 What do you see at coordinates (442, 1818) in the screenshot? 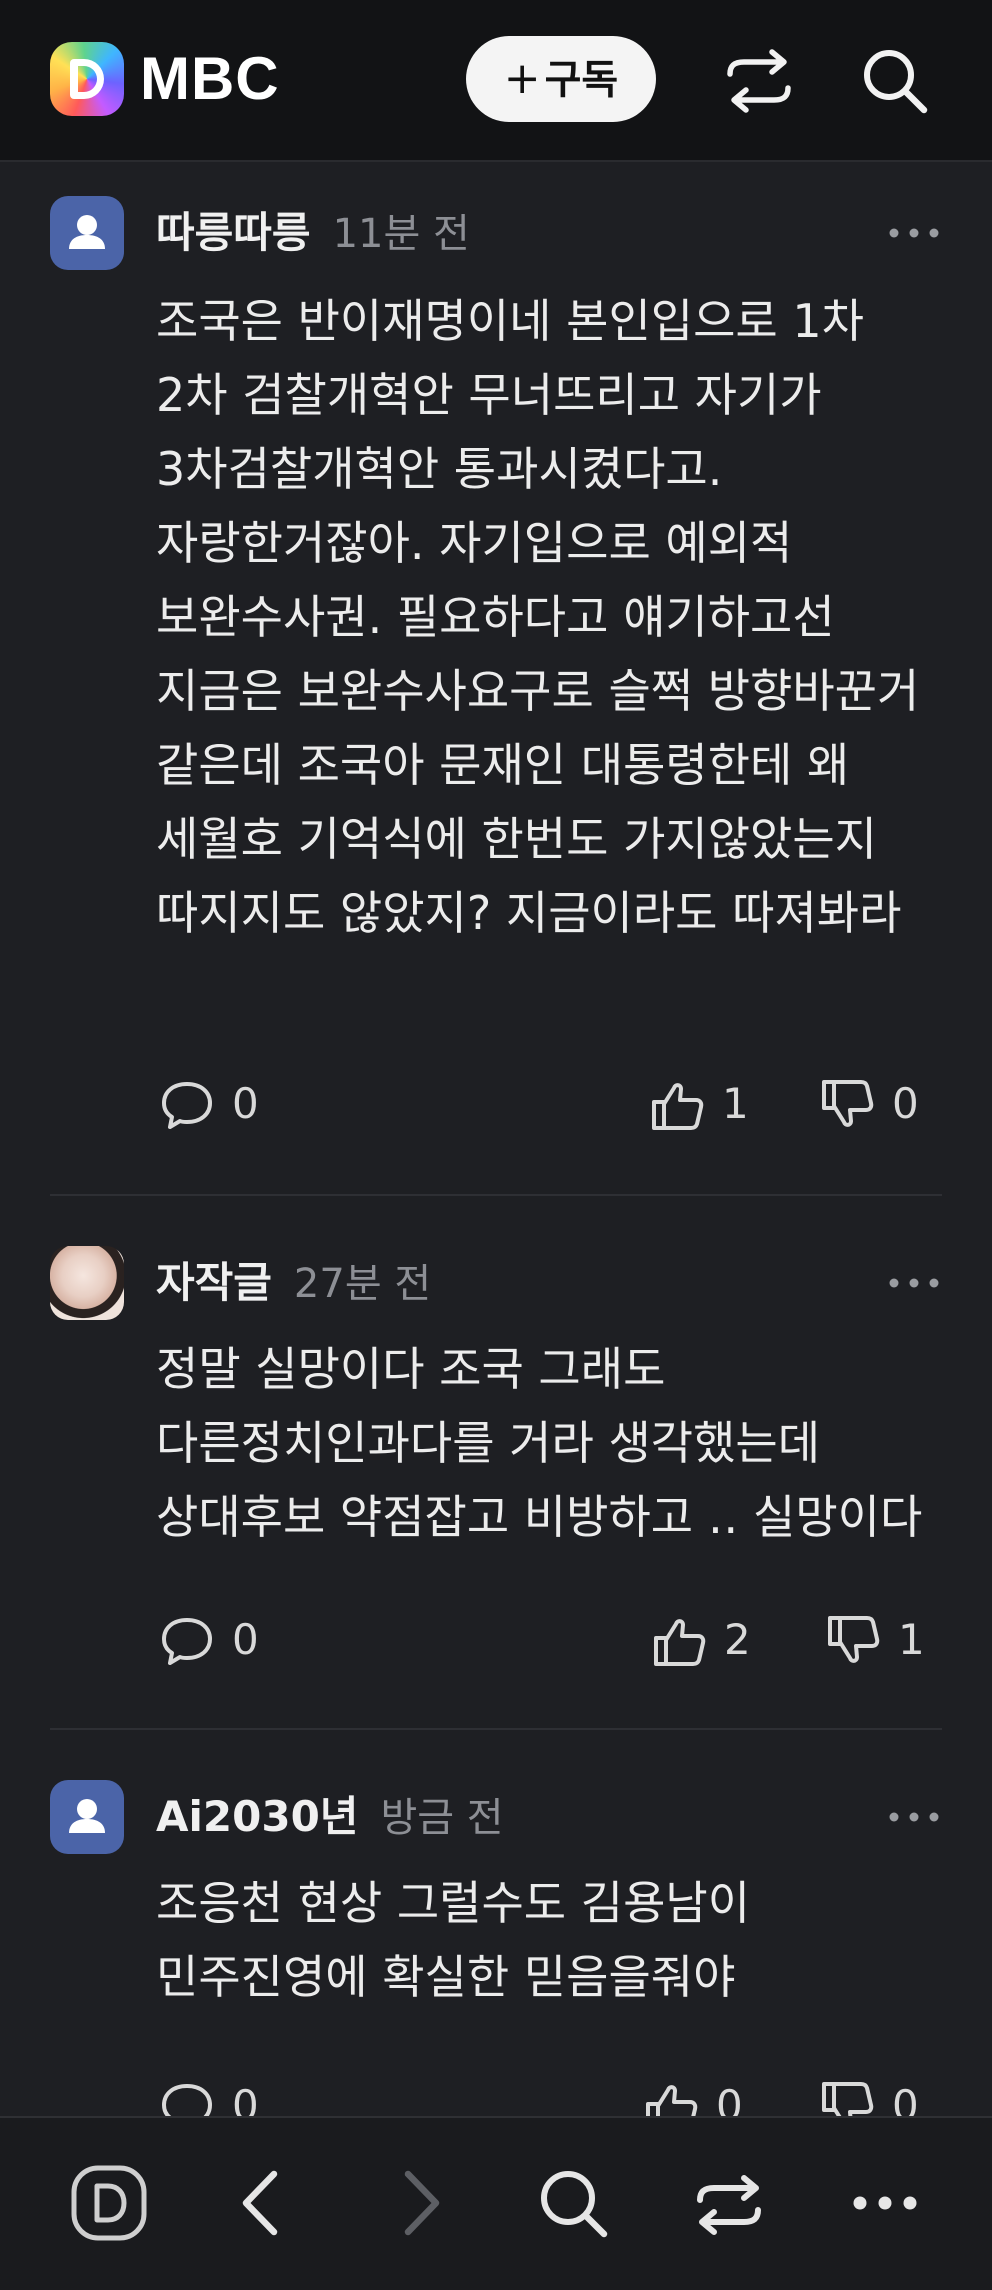
I see `comment-time: 방금 전` at bounding box center [442, 1818].